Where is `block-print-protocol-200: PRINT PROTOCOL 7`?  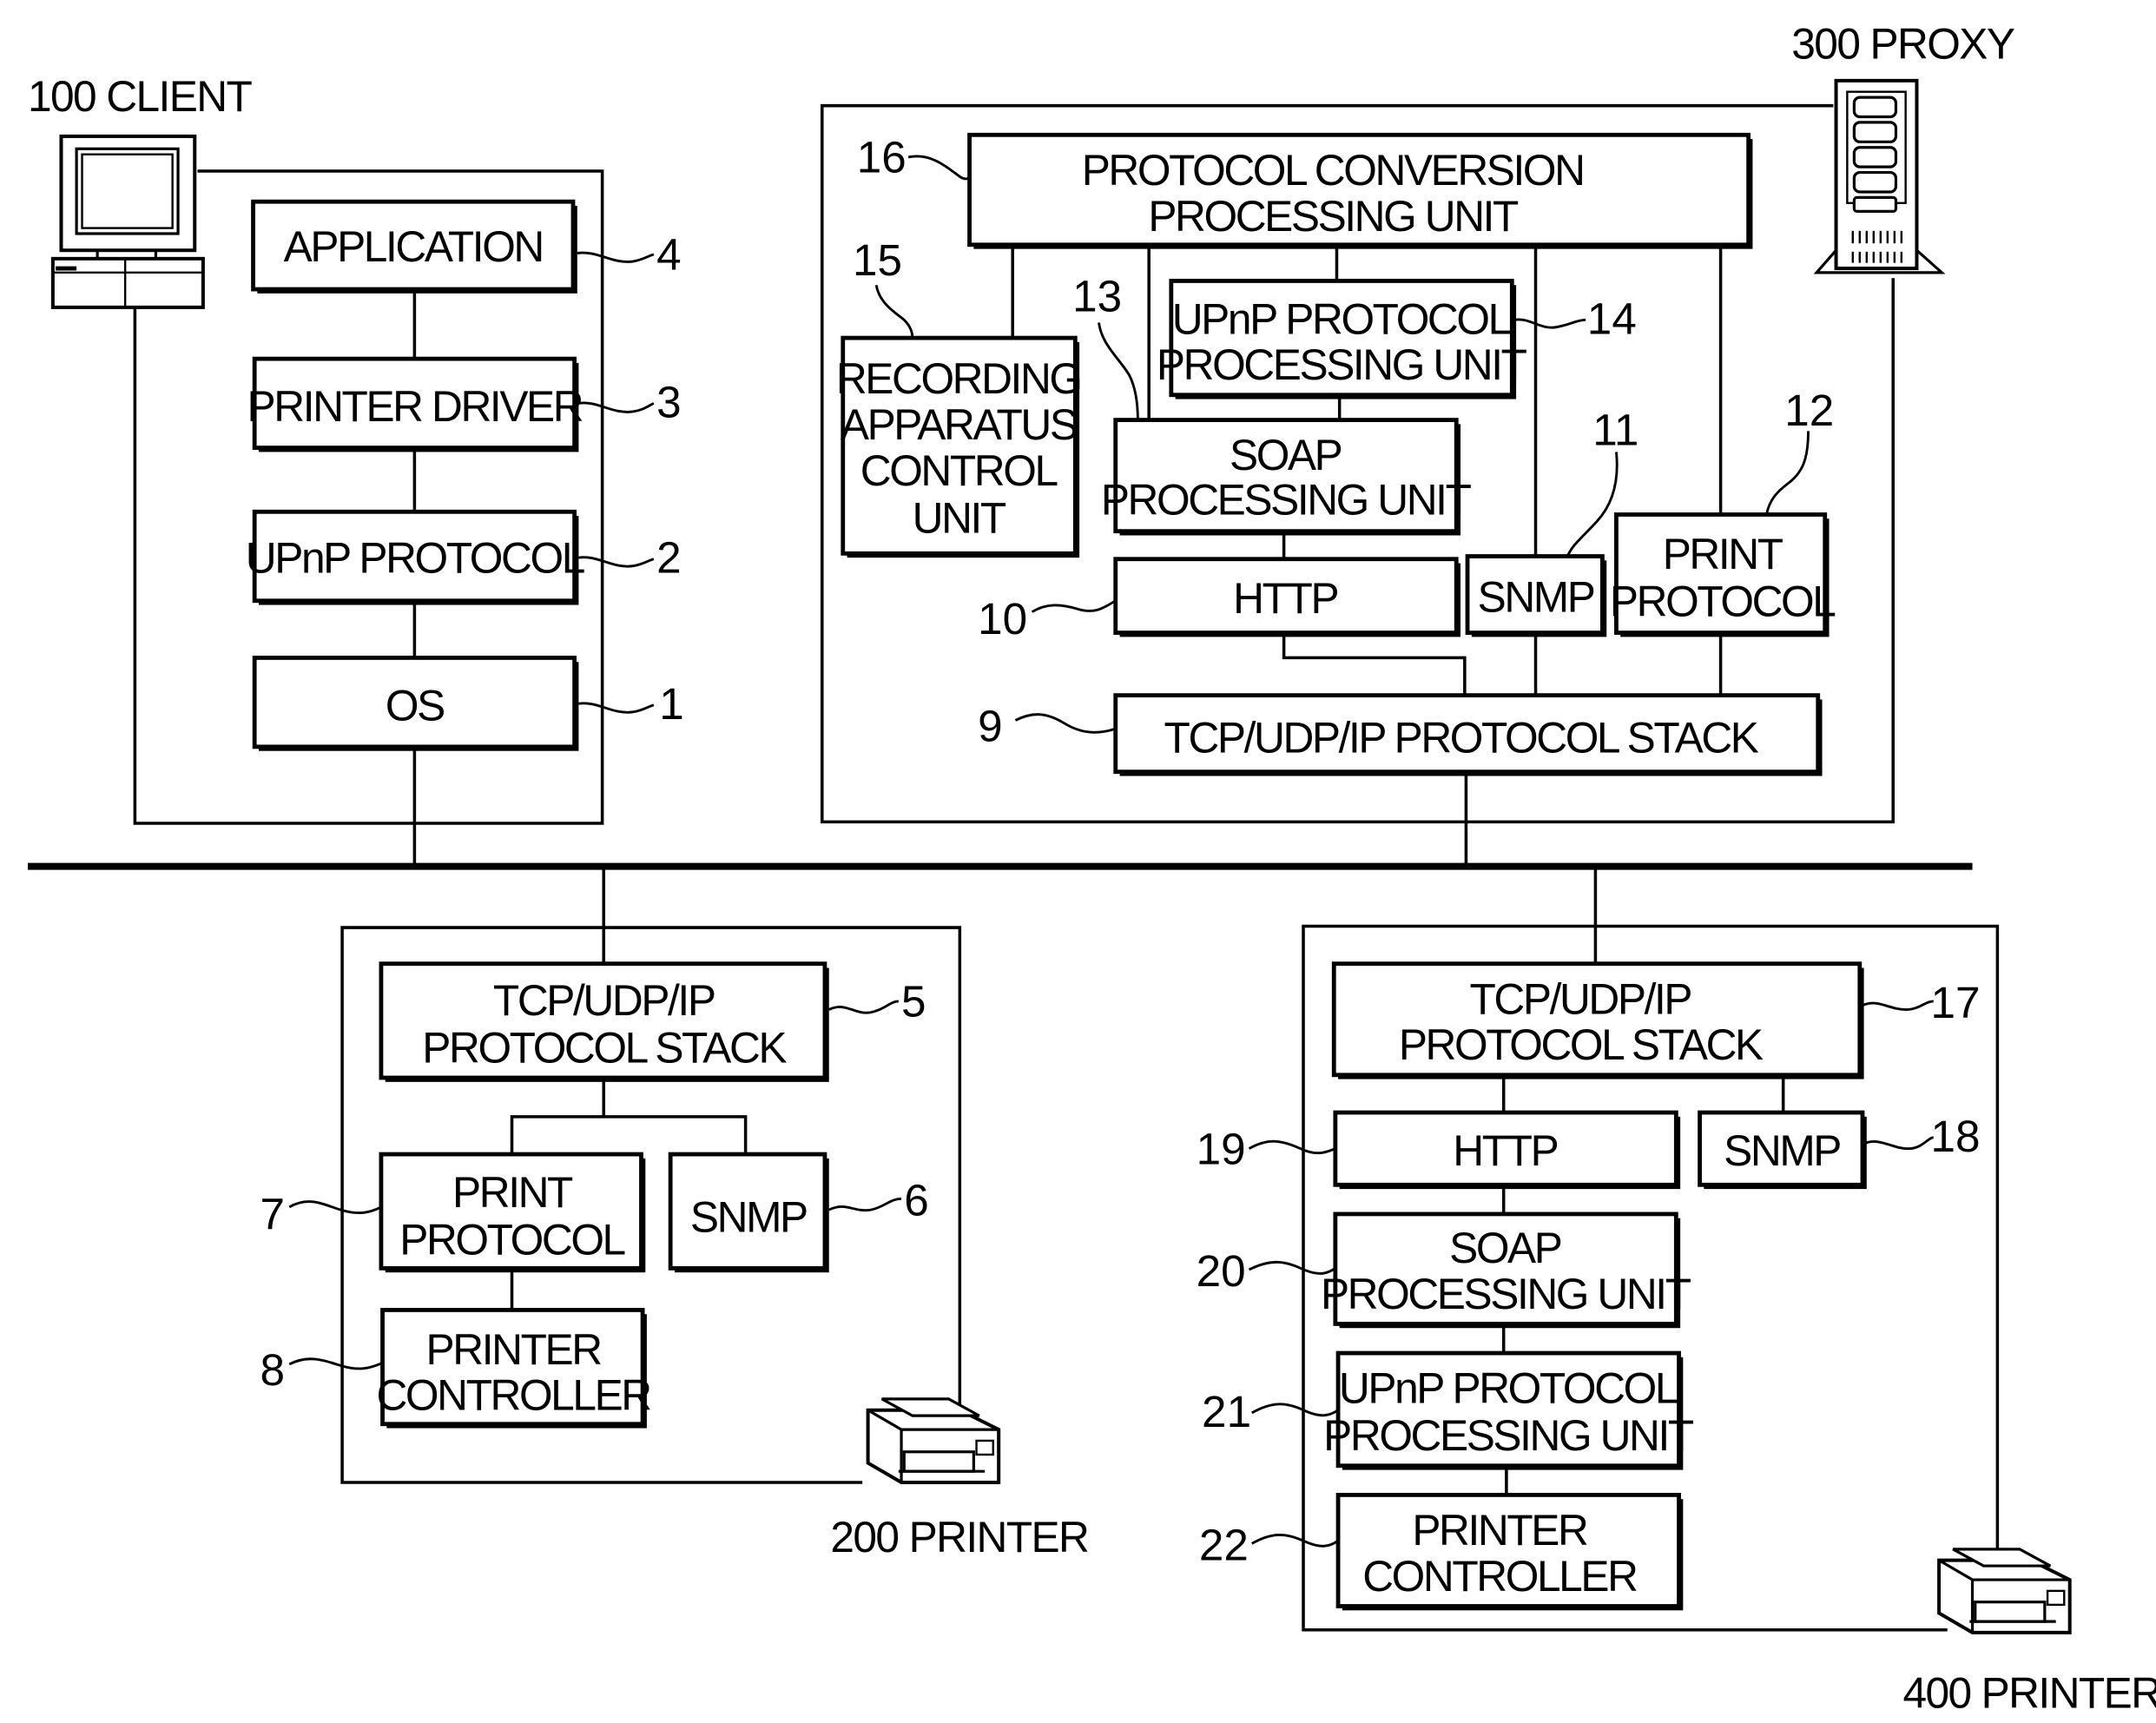 block-print-protocol-200: PRINT PROTOCOL 7 is located at coordinates (453, 1212).